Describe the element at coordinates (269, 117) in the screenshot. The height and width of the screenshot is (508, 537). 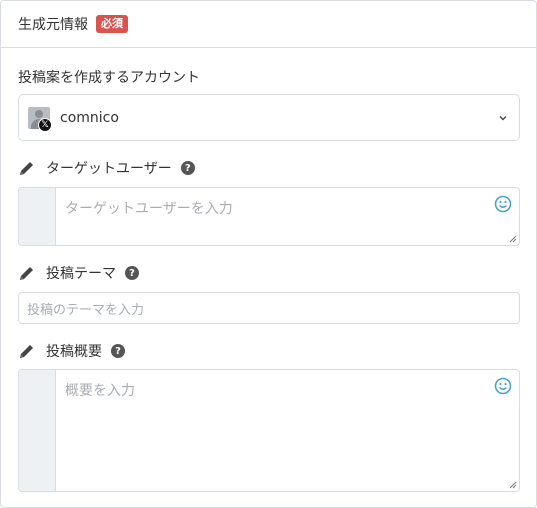
I see `account-select: 𝕏 comnico` at that location.